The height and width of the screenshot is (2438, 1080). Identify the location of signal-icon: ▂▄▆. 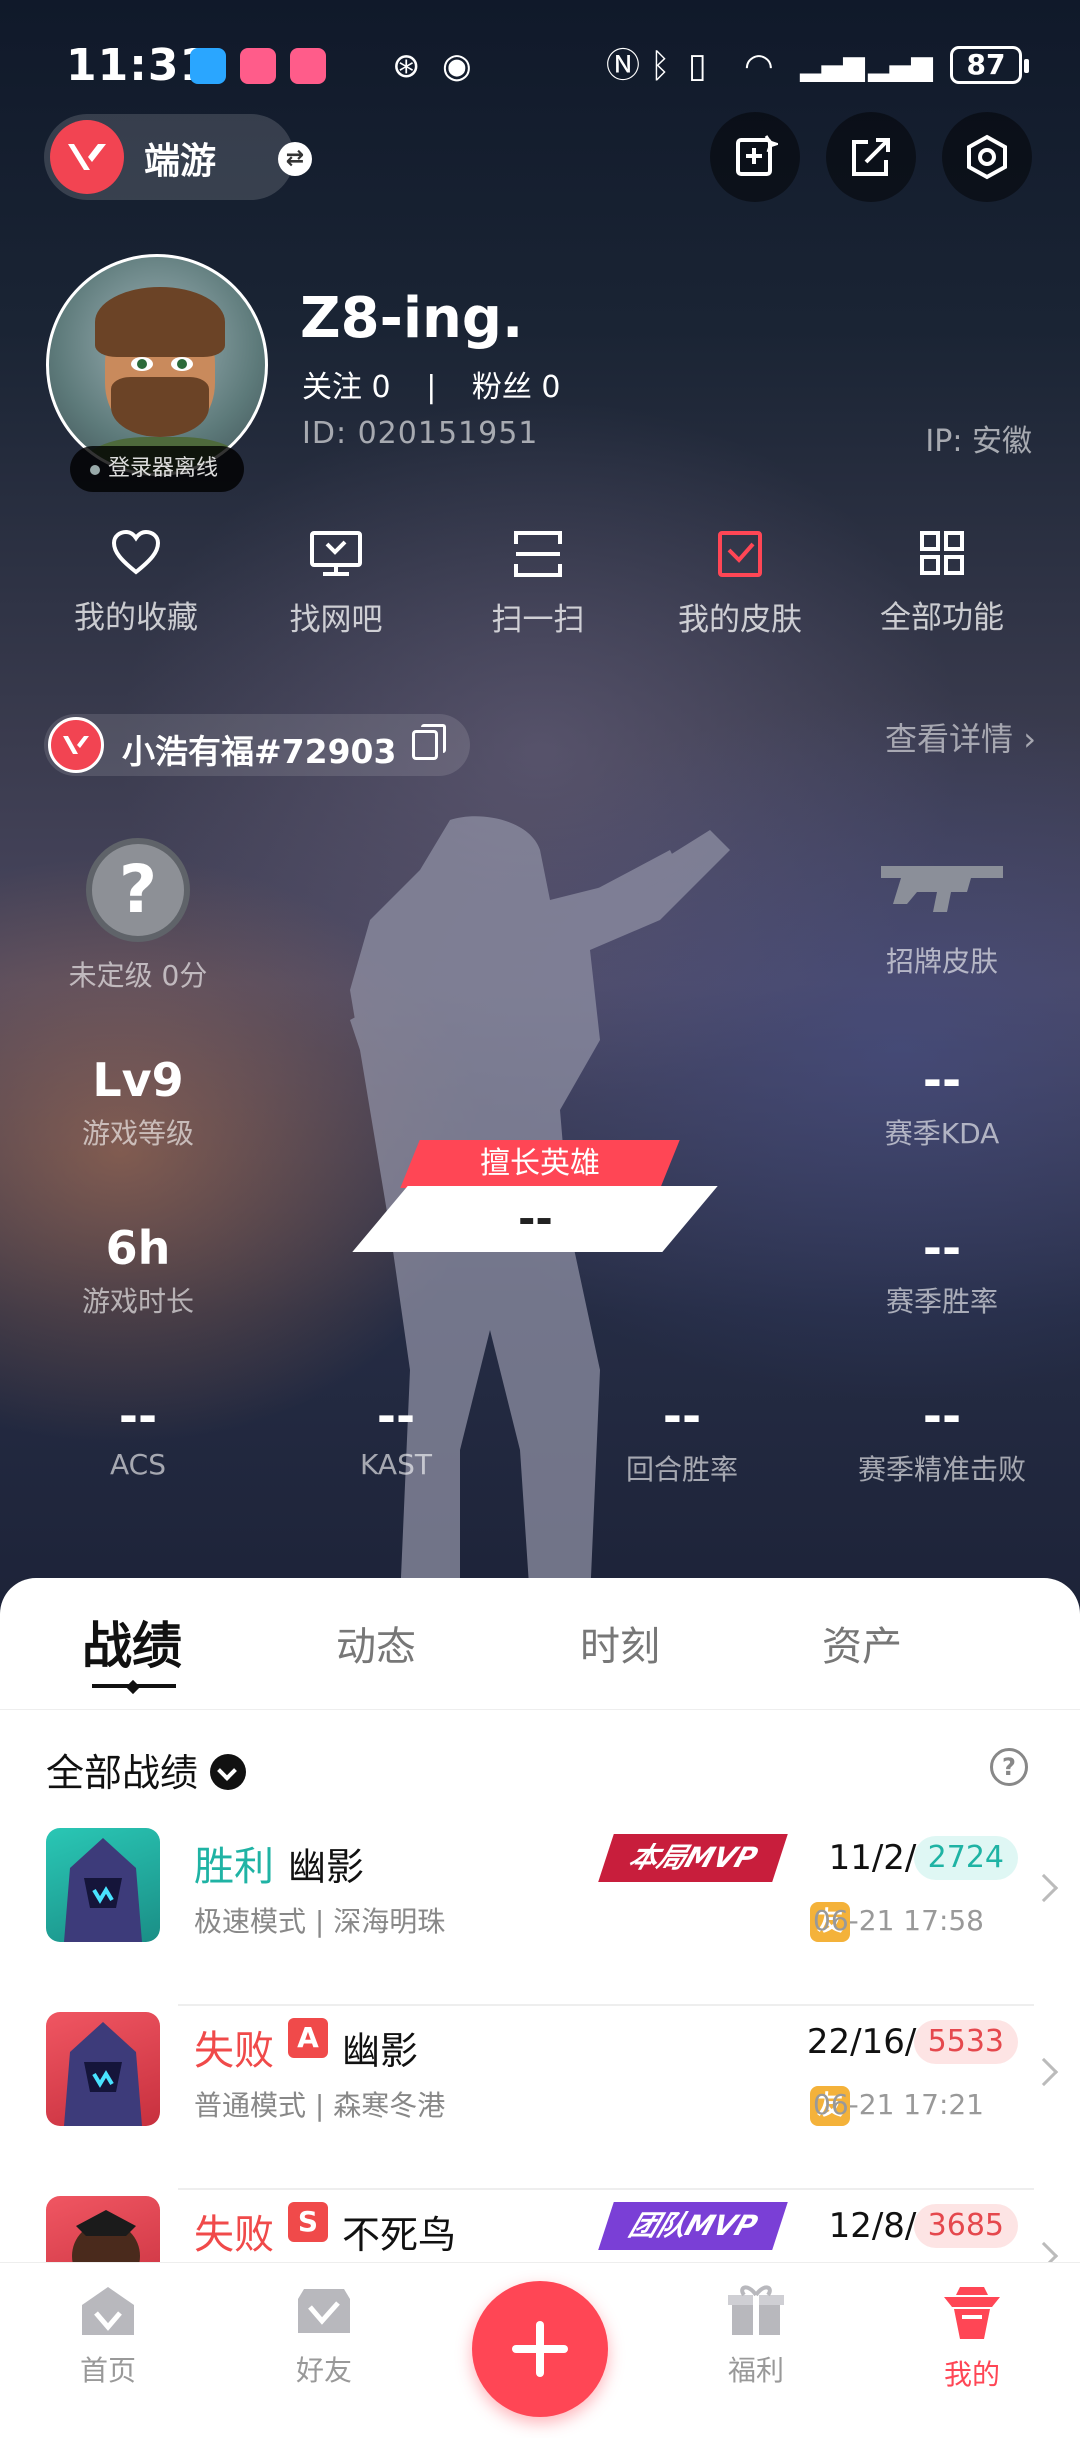
(900, 65).